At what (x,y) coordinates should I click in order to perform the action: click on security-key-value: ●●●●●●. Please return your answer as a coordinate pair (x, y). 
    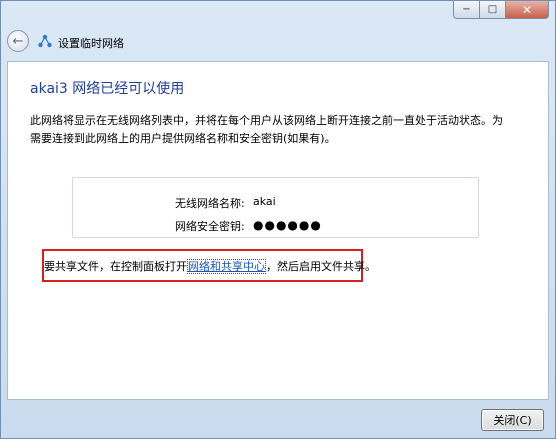
    Looking at the image, I should click on (287, 225).